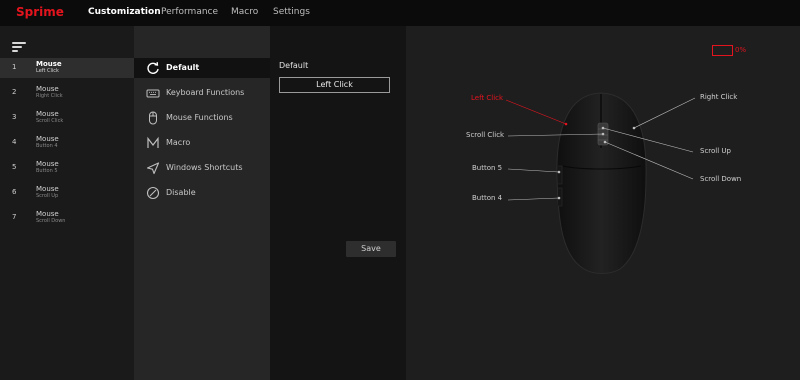  I want to click on function-item-windows-shortcuts: Windows Shortcuts, so click(202, 168).